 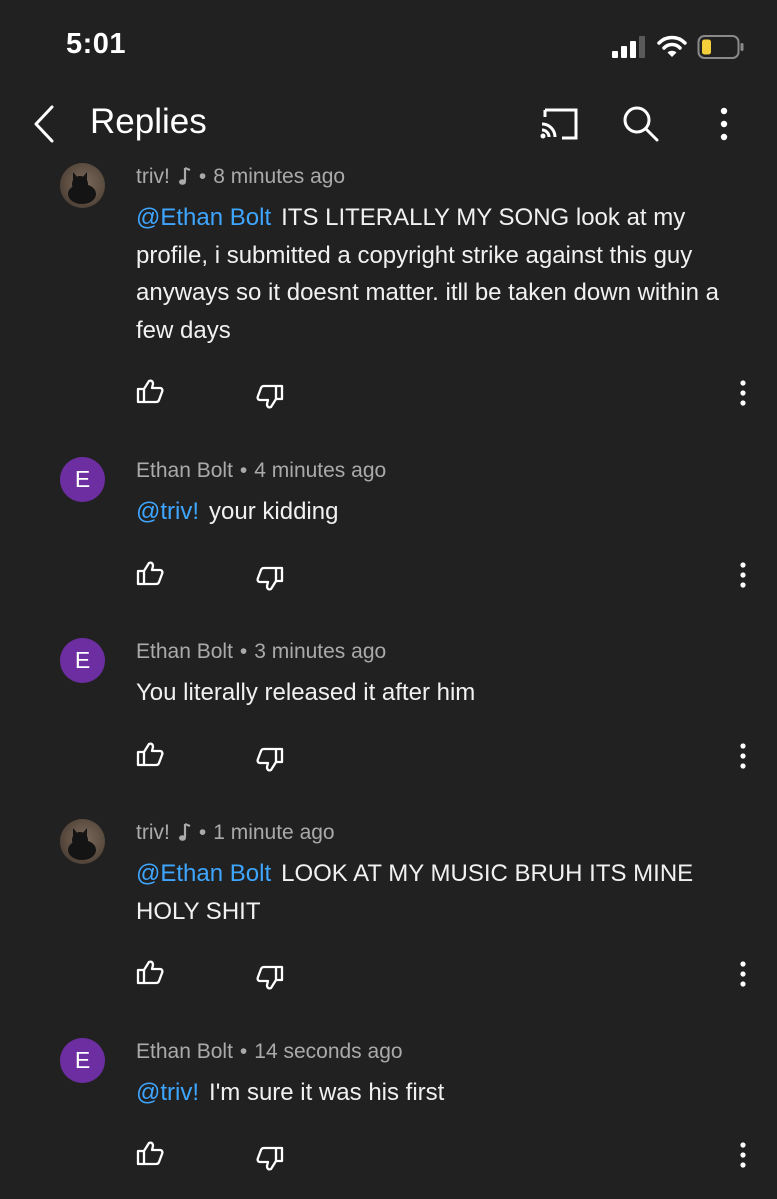 I want to click on comment-meta: Ethan Bolt • 4 minutes ago, so click(x=261, y=471).